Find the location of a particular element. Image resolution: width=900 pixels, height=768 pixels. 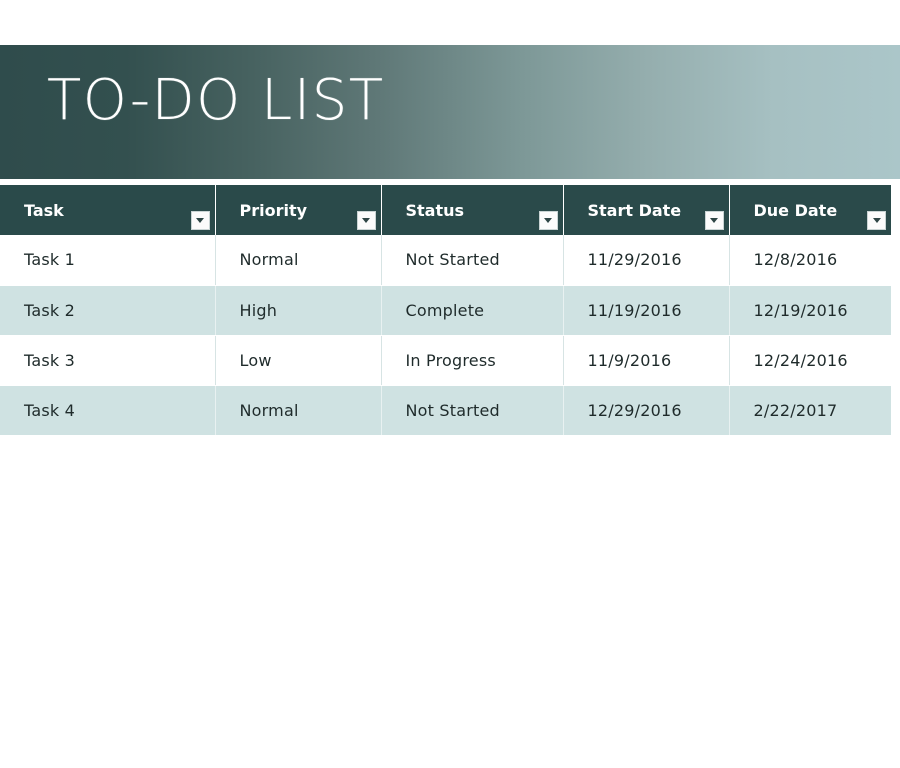

cell-start-date: 11/9/2016 is located at coordinates (646, 360).